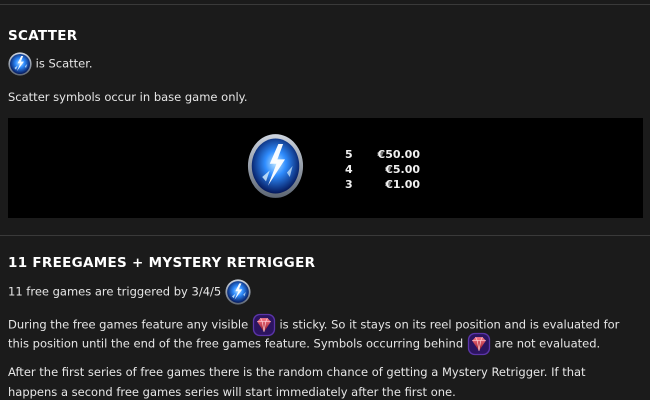 This screenshot has height=400, width=650. I want to click on base-game-note: Scatter symbols occur in base game only., so click(128, 97).